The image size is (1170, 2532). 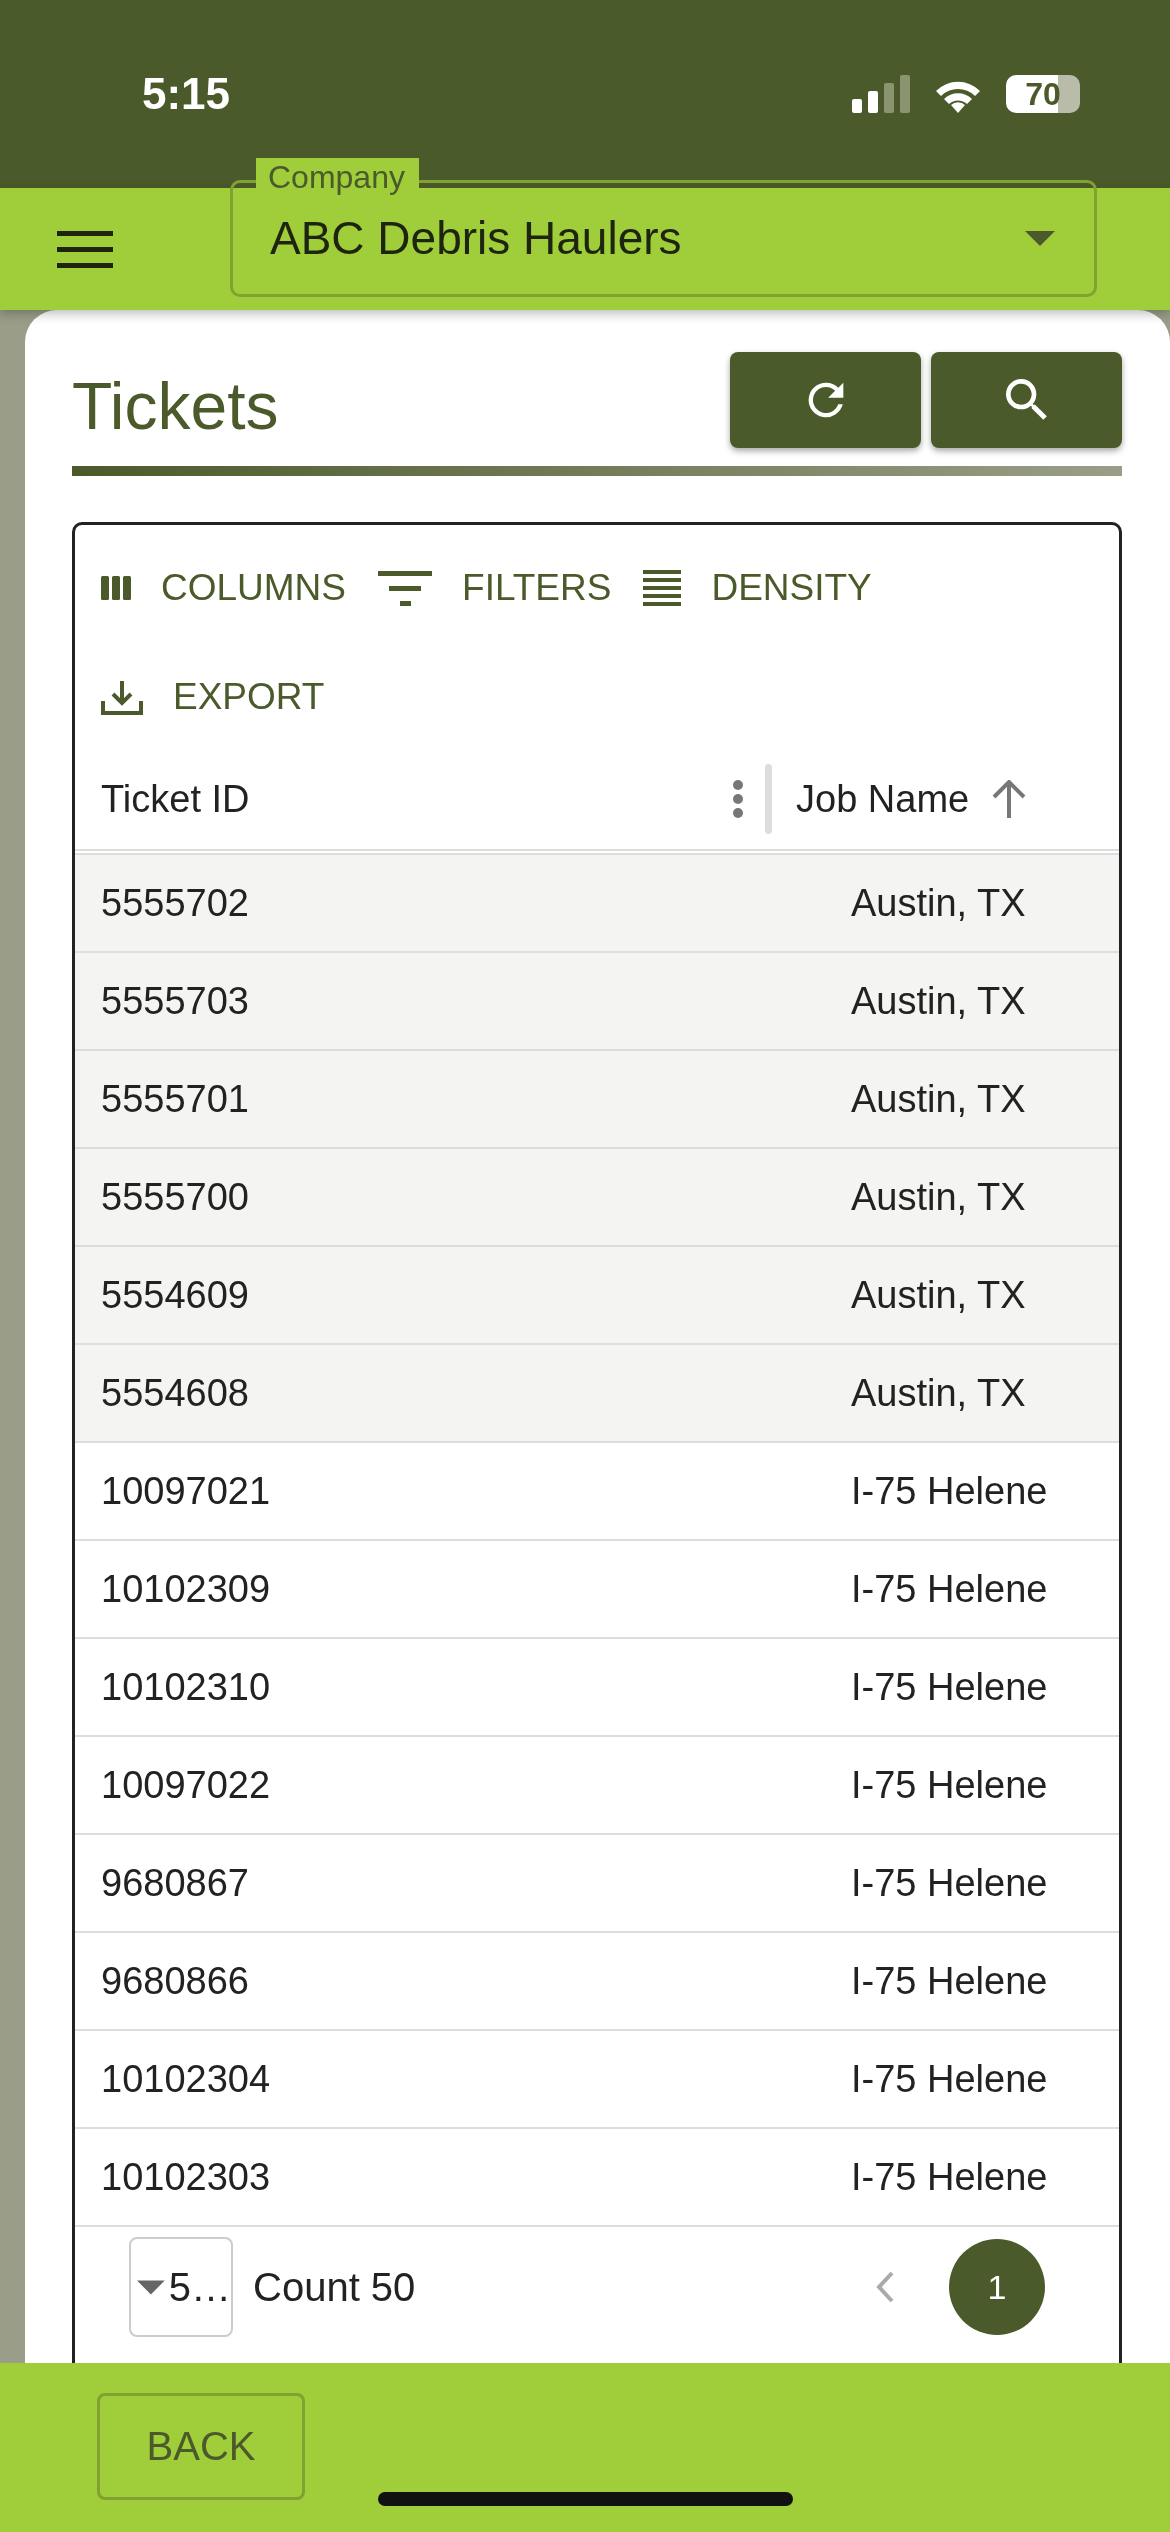 I want to click on table-cell-text: 10097022, so click(x=186, y=1785).